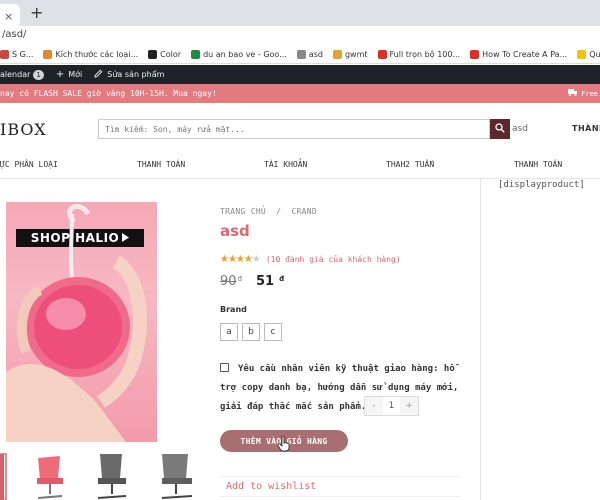  What do you see at coordinates (588, 54) in the screenshot?
I see `bookmark-item: Quảng cáo` at bounding box center [588, 54].